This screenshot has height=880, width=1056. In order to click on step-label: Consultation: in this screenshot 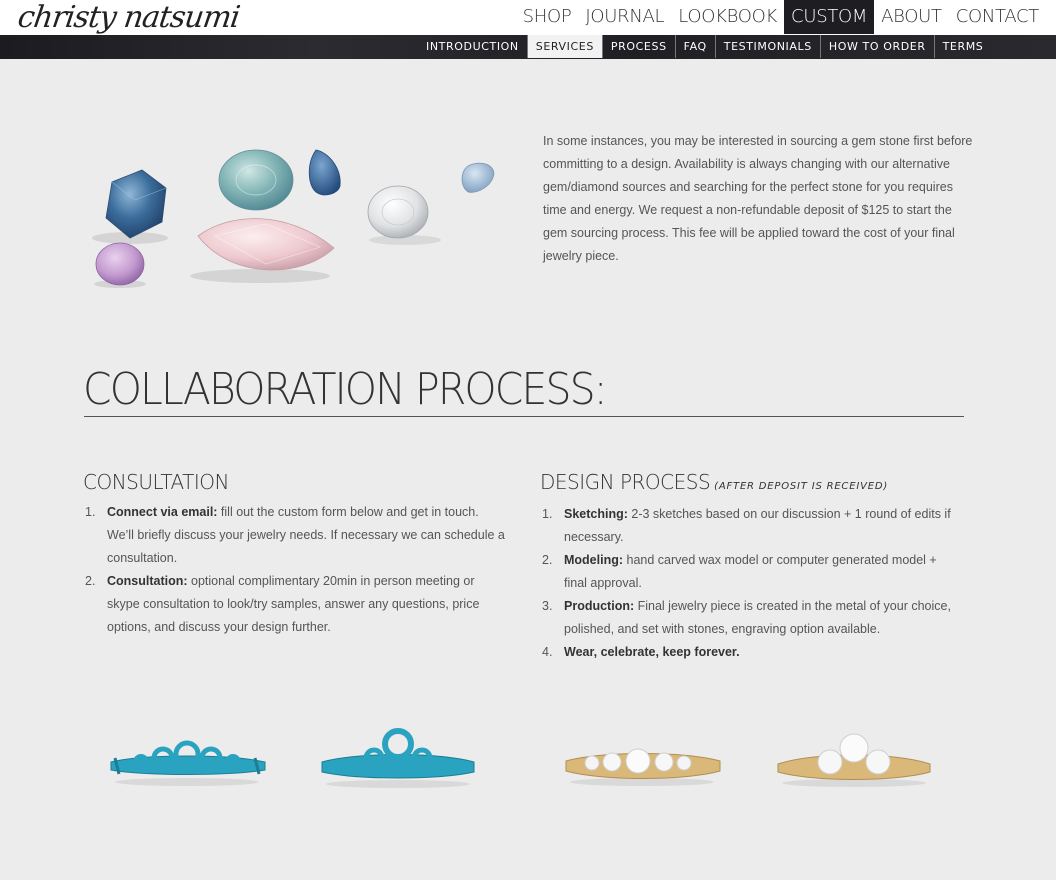, I will do `click(147, 581)`.